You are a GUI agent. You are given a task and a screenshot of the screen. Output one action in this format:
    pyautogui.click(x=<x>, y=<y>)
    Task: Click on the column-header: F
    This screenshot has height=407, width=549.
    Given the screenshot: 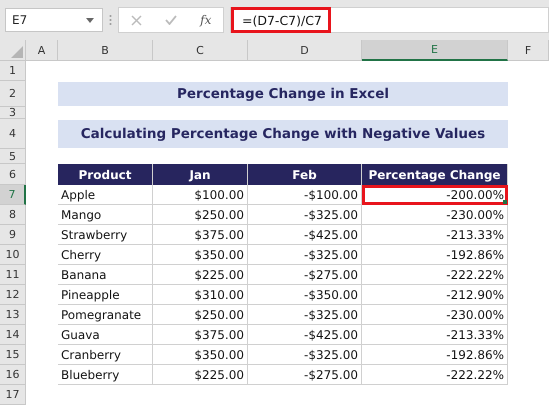 What is the action you would take?
    pyautogui.click(x=528, y=50)
    